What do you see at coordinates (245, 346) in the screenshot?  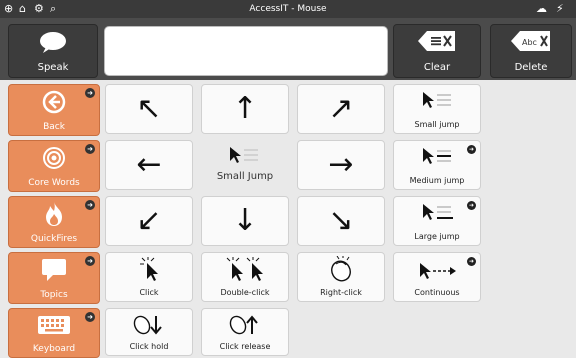 I see `click-release-label: Click release` at bounding box center [245, 346].